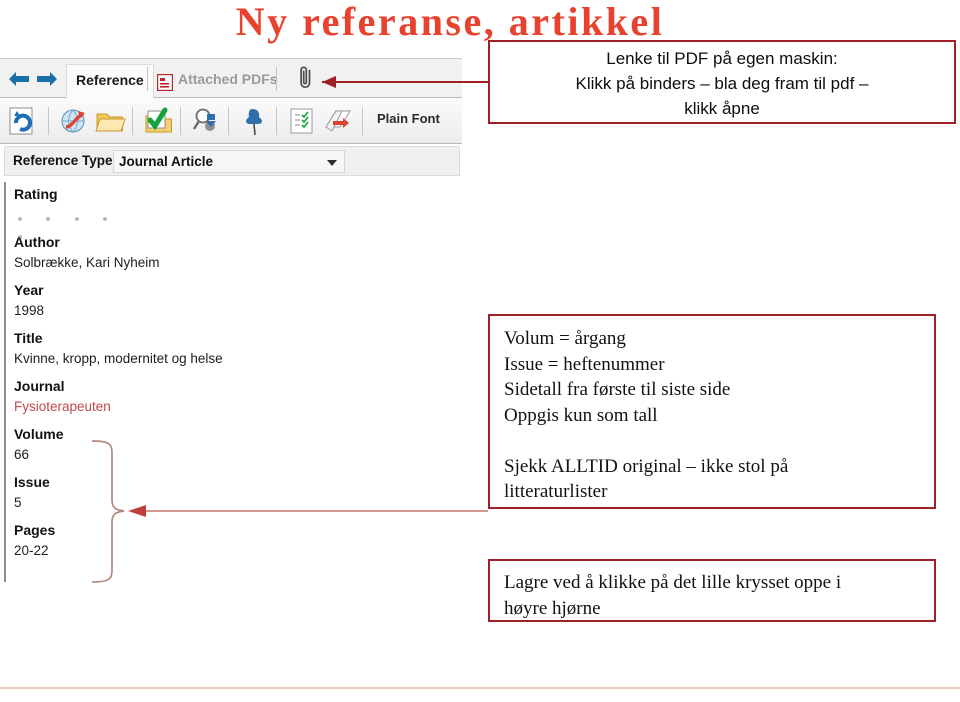  I want to click on callout-volume-line-2: Issue = heftenummer, so click(584, 364).